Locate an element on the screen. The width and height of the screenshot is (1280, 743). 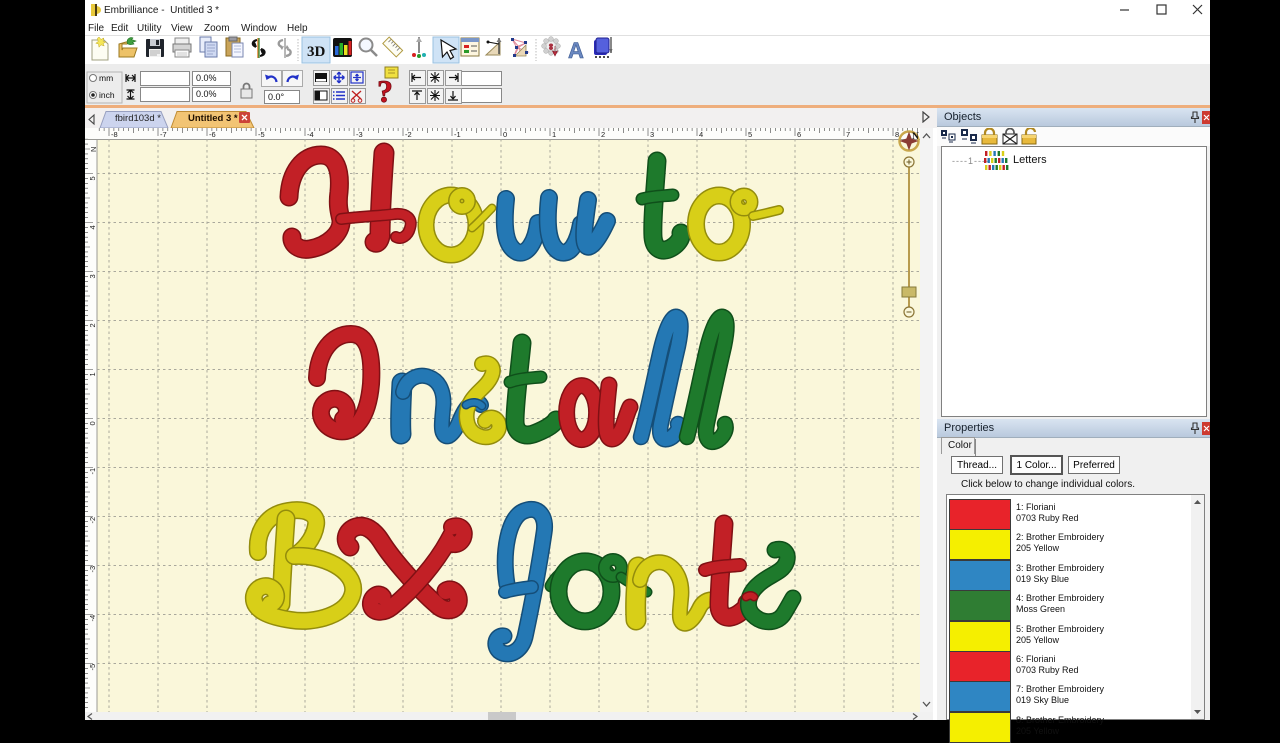
svg-text: 6 is located at coordinates (799, 134).